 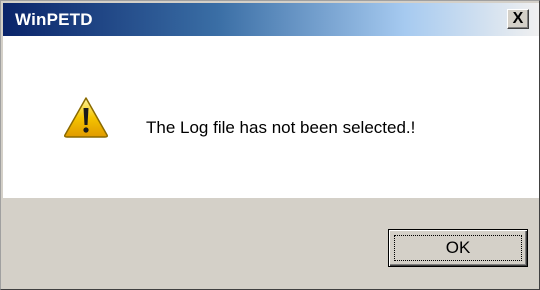 I want to click on close-button: X, so click(x=518, y=19).